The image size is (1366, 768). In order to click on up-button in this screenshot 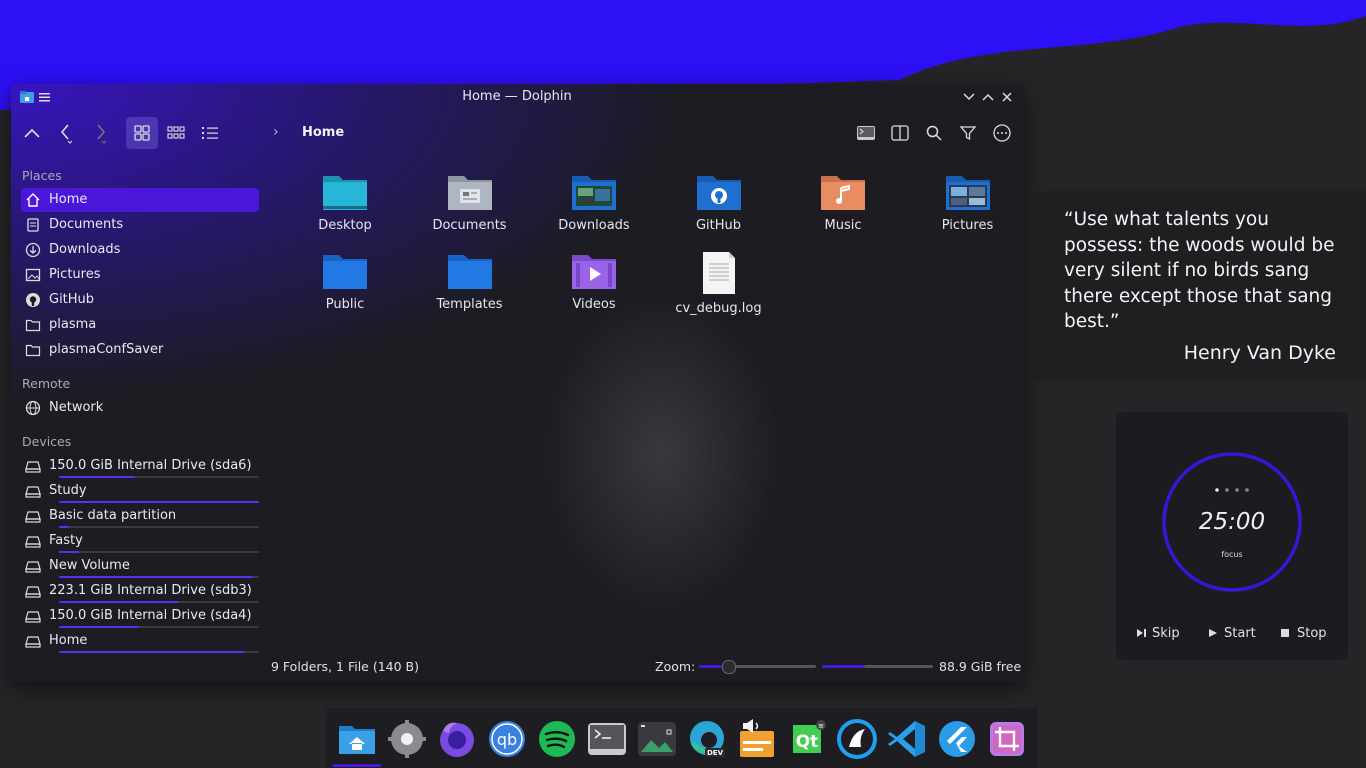, I will do `click(32, 133)`.